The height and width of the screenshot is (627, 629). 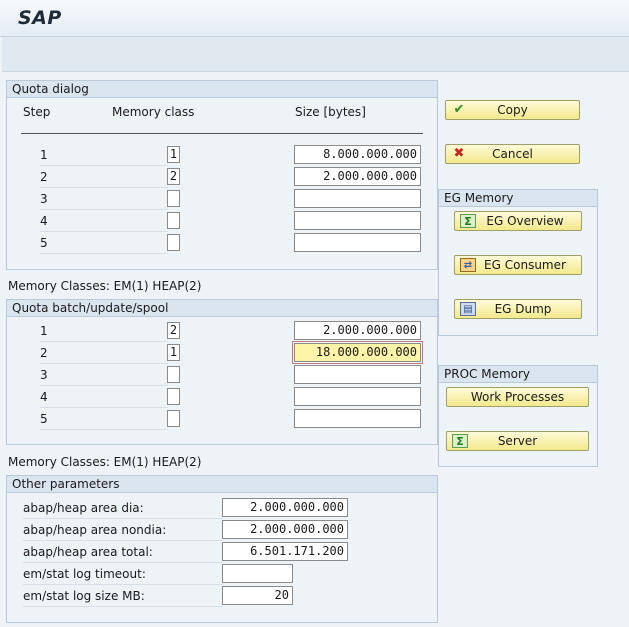 What do you see at coordinates (468, 309) in the screenshot?
I see `dump-icon: ▤` at bounding box center [468, 309].